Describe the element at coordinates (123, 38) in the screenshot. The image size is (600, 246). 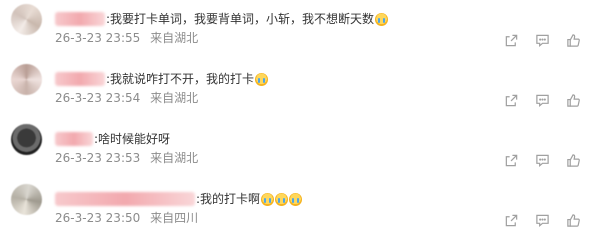
I see `comment-time: 23:55` at that location.